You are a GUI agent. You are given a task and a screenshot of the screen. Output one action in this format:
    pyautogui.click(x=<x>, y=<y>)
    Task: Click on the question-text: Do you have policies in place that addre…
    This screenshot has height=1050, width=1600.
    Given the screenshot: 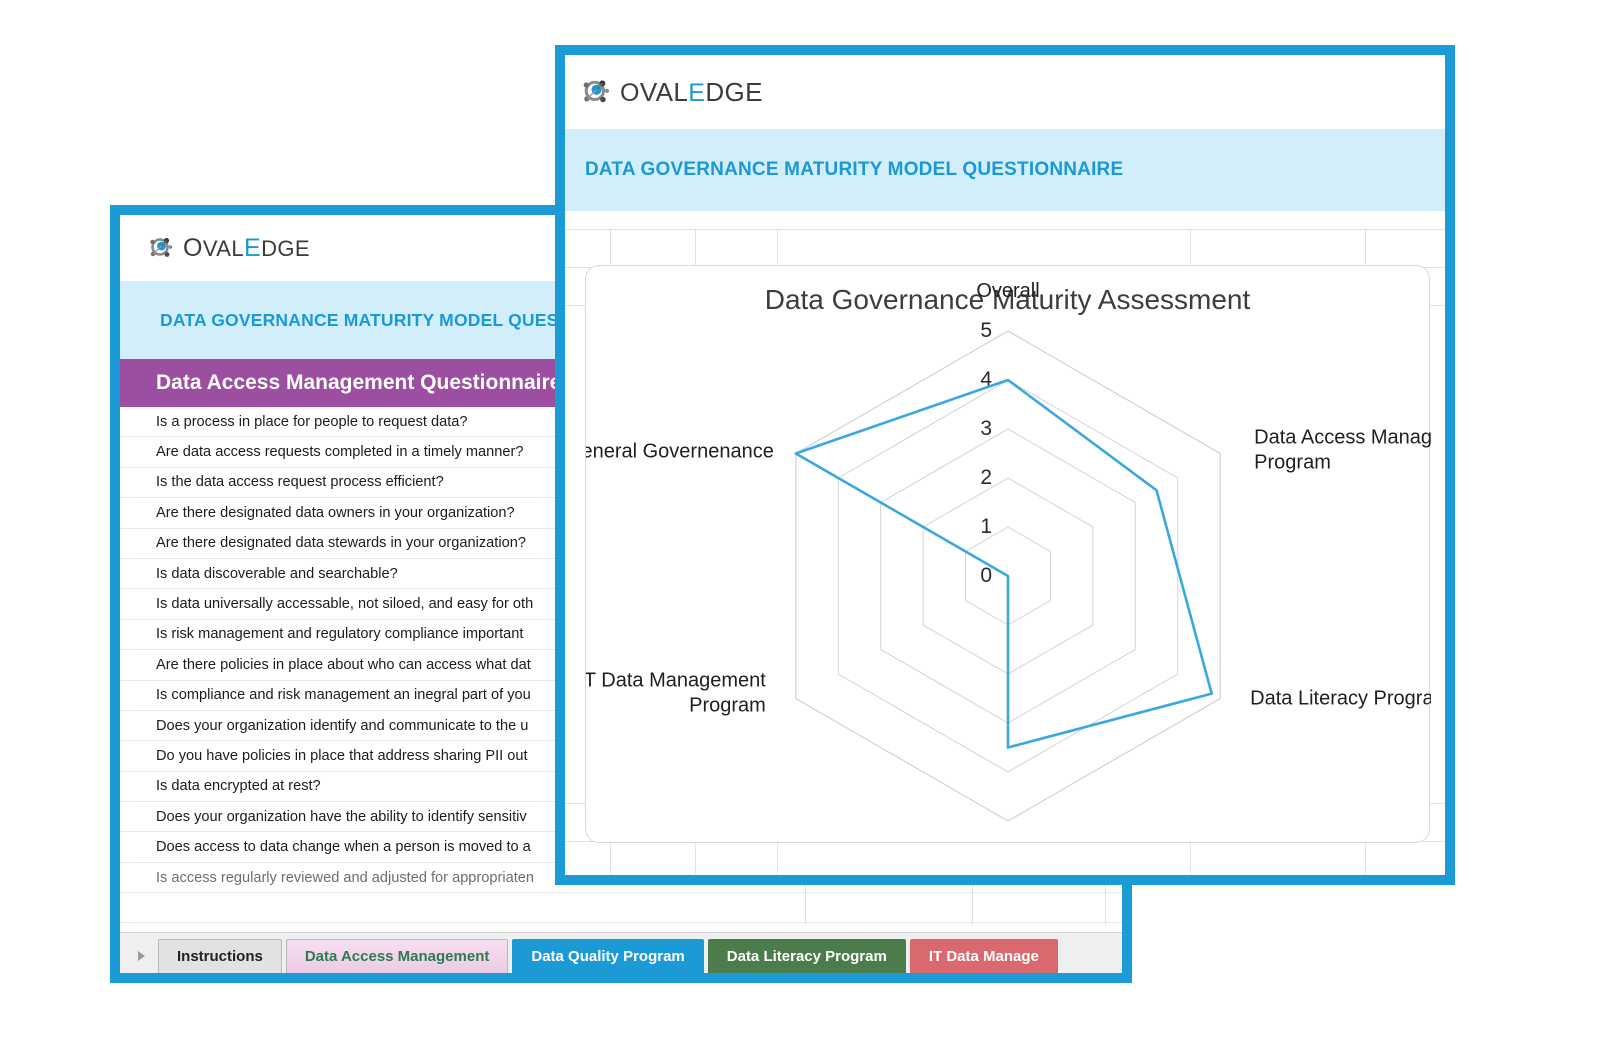 What is the action you would take?
    pyautogui.click(x=342, y=755)
    